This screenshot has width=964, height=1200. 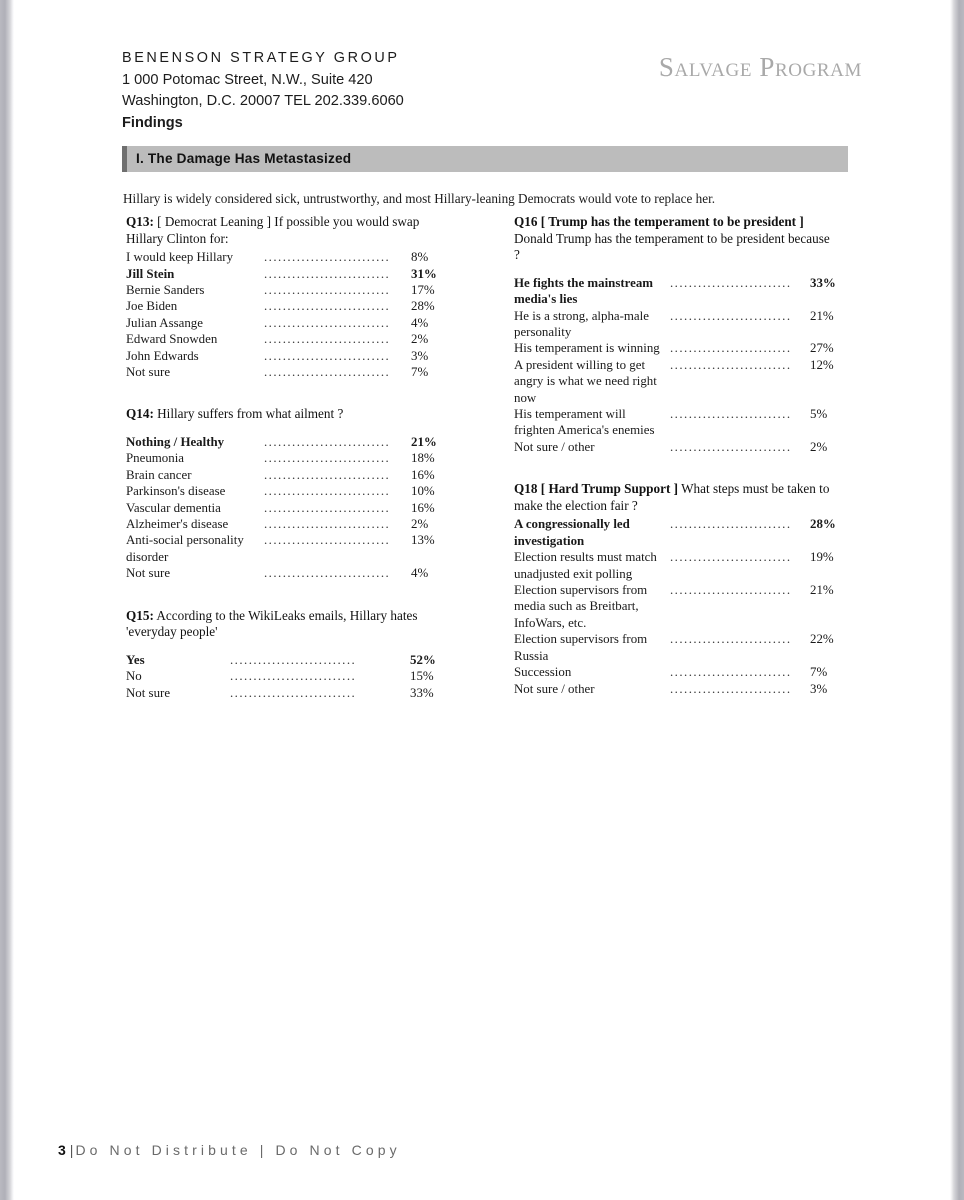 I want to click on answer-row: He fights the mainstream media's lies 33%, so click(x=675, y=291).